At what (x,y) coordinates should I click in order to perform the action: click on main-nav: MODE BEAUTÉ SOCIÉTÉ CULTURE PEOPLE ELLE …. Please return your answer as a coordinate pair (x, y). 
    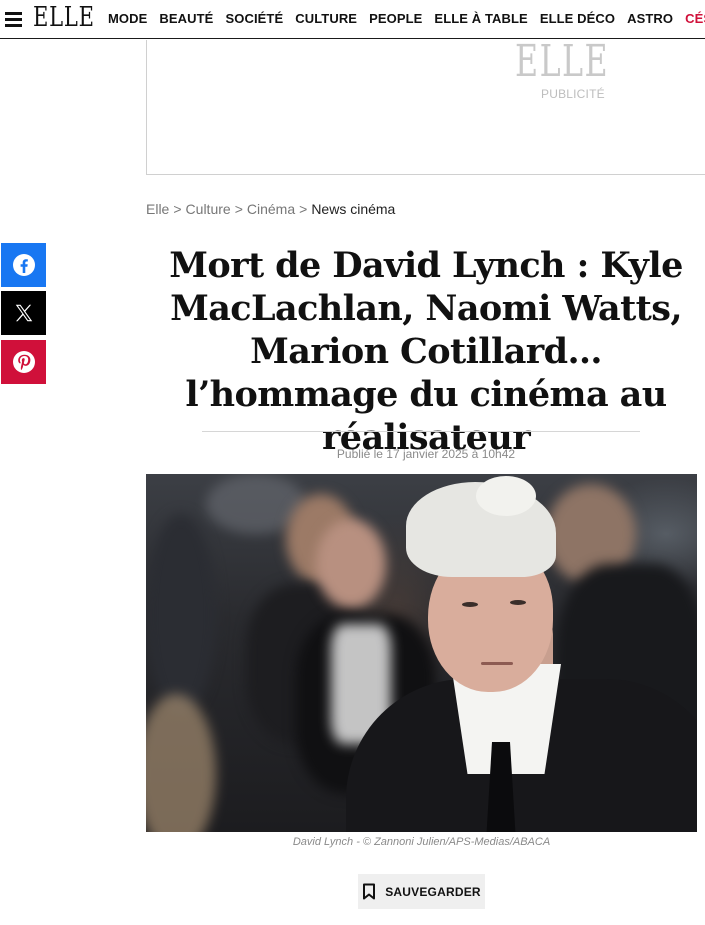
    Looking at the image, I should click on (406, 20).